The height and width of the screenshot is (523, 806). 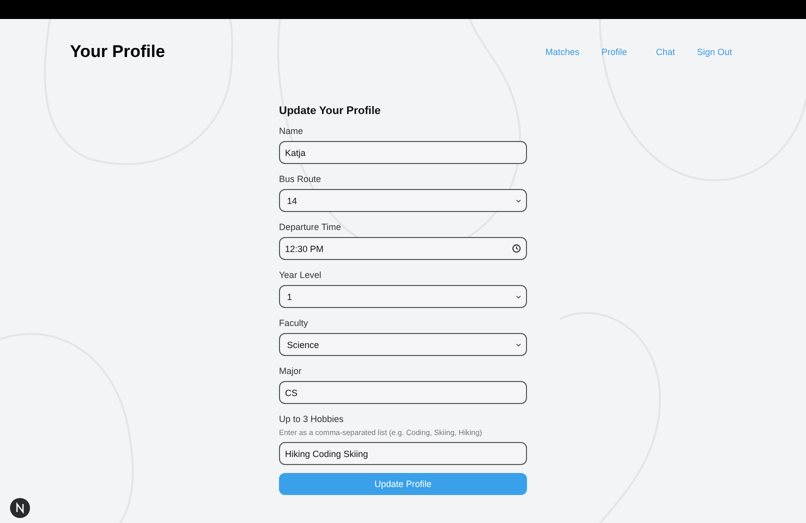 I want to click on dropdown-field: 14, so click(x=403, y=200).